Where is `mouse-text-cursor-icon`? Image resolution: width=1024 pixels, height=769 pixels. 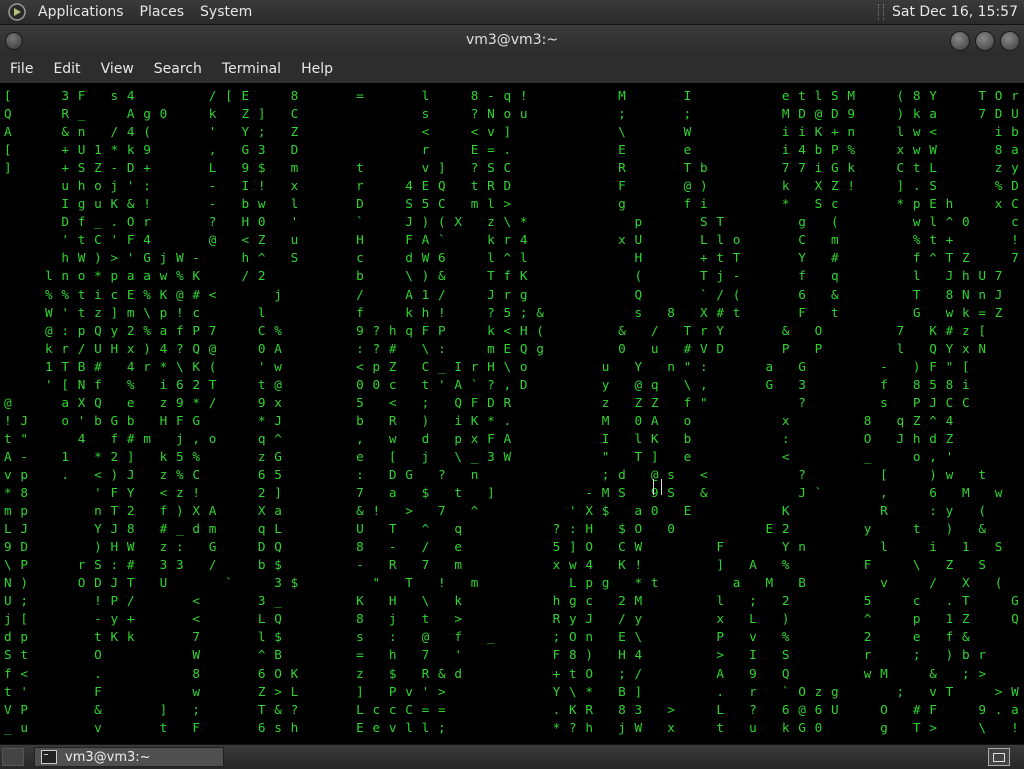
mouse-text-cursor-icon is located at coordinates (657, 487).